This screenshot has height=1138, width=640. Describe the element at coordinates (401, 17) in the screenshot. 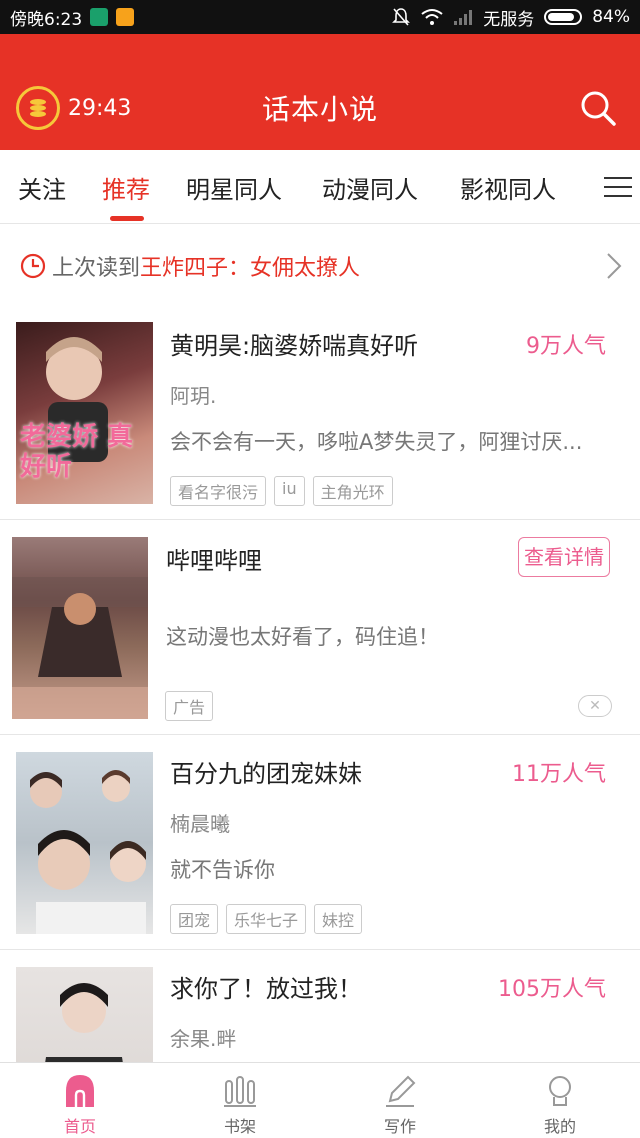

I see `mute-icon` at that location.